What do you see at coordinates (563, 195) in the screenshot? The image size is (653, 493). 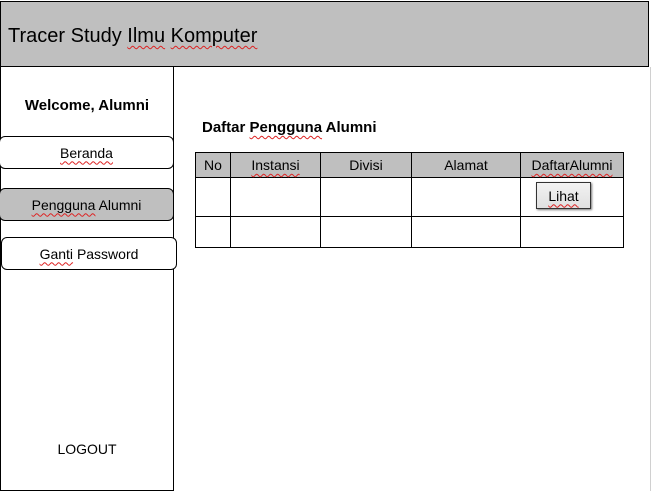 I see `lihat-button: Lihat` at bounding box center [563, 195].